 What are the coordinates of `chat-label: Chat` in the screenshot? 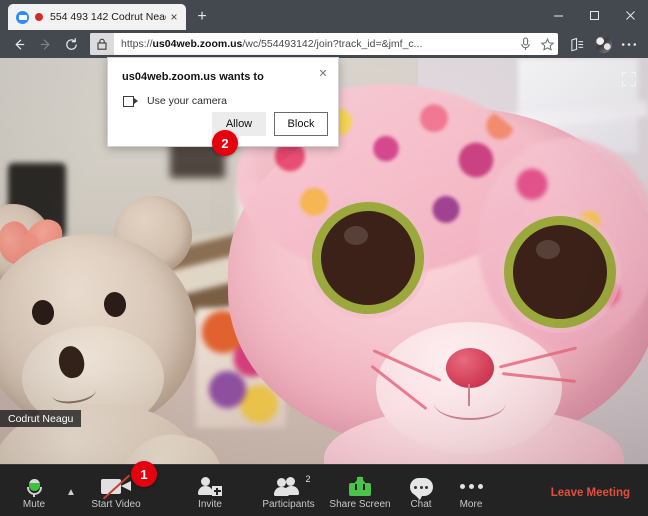 It's located at (421, 504).